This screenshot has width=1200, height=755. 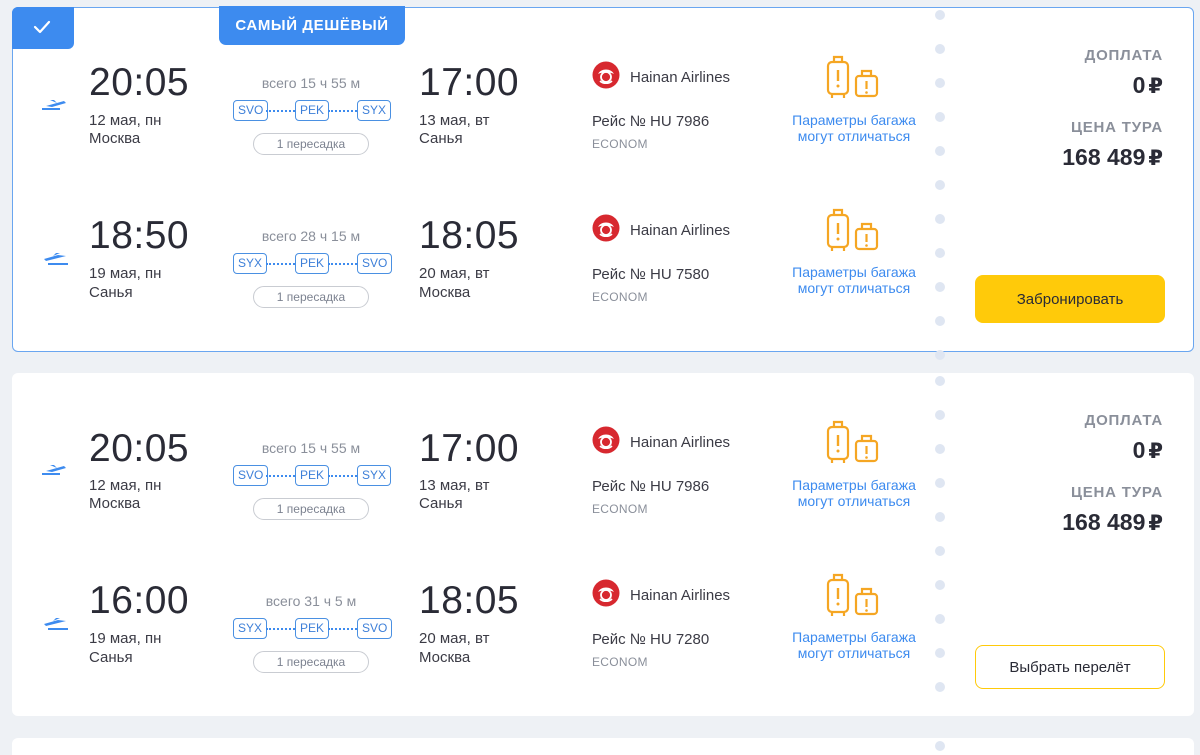 I want to click on book-button: Забронировать, so click(x=1070, y=299).